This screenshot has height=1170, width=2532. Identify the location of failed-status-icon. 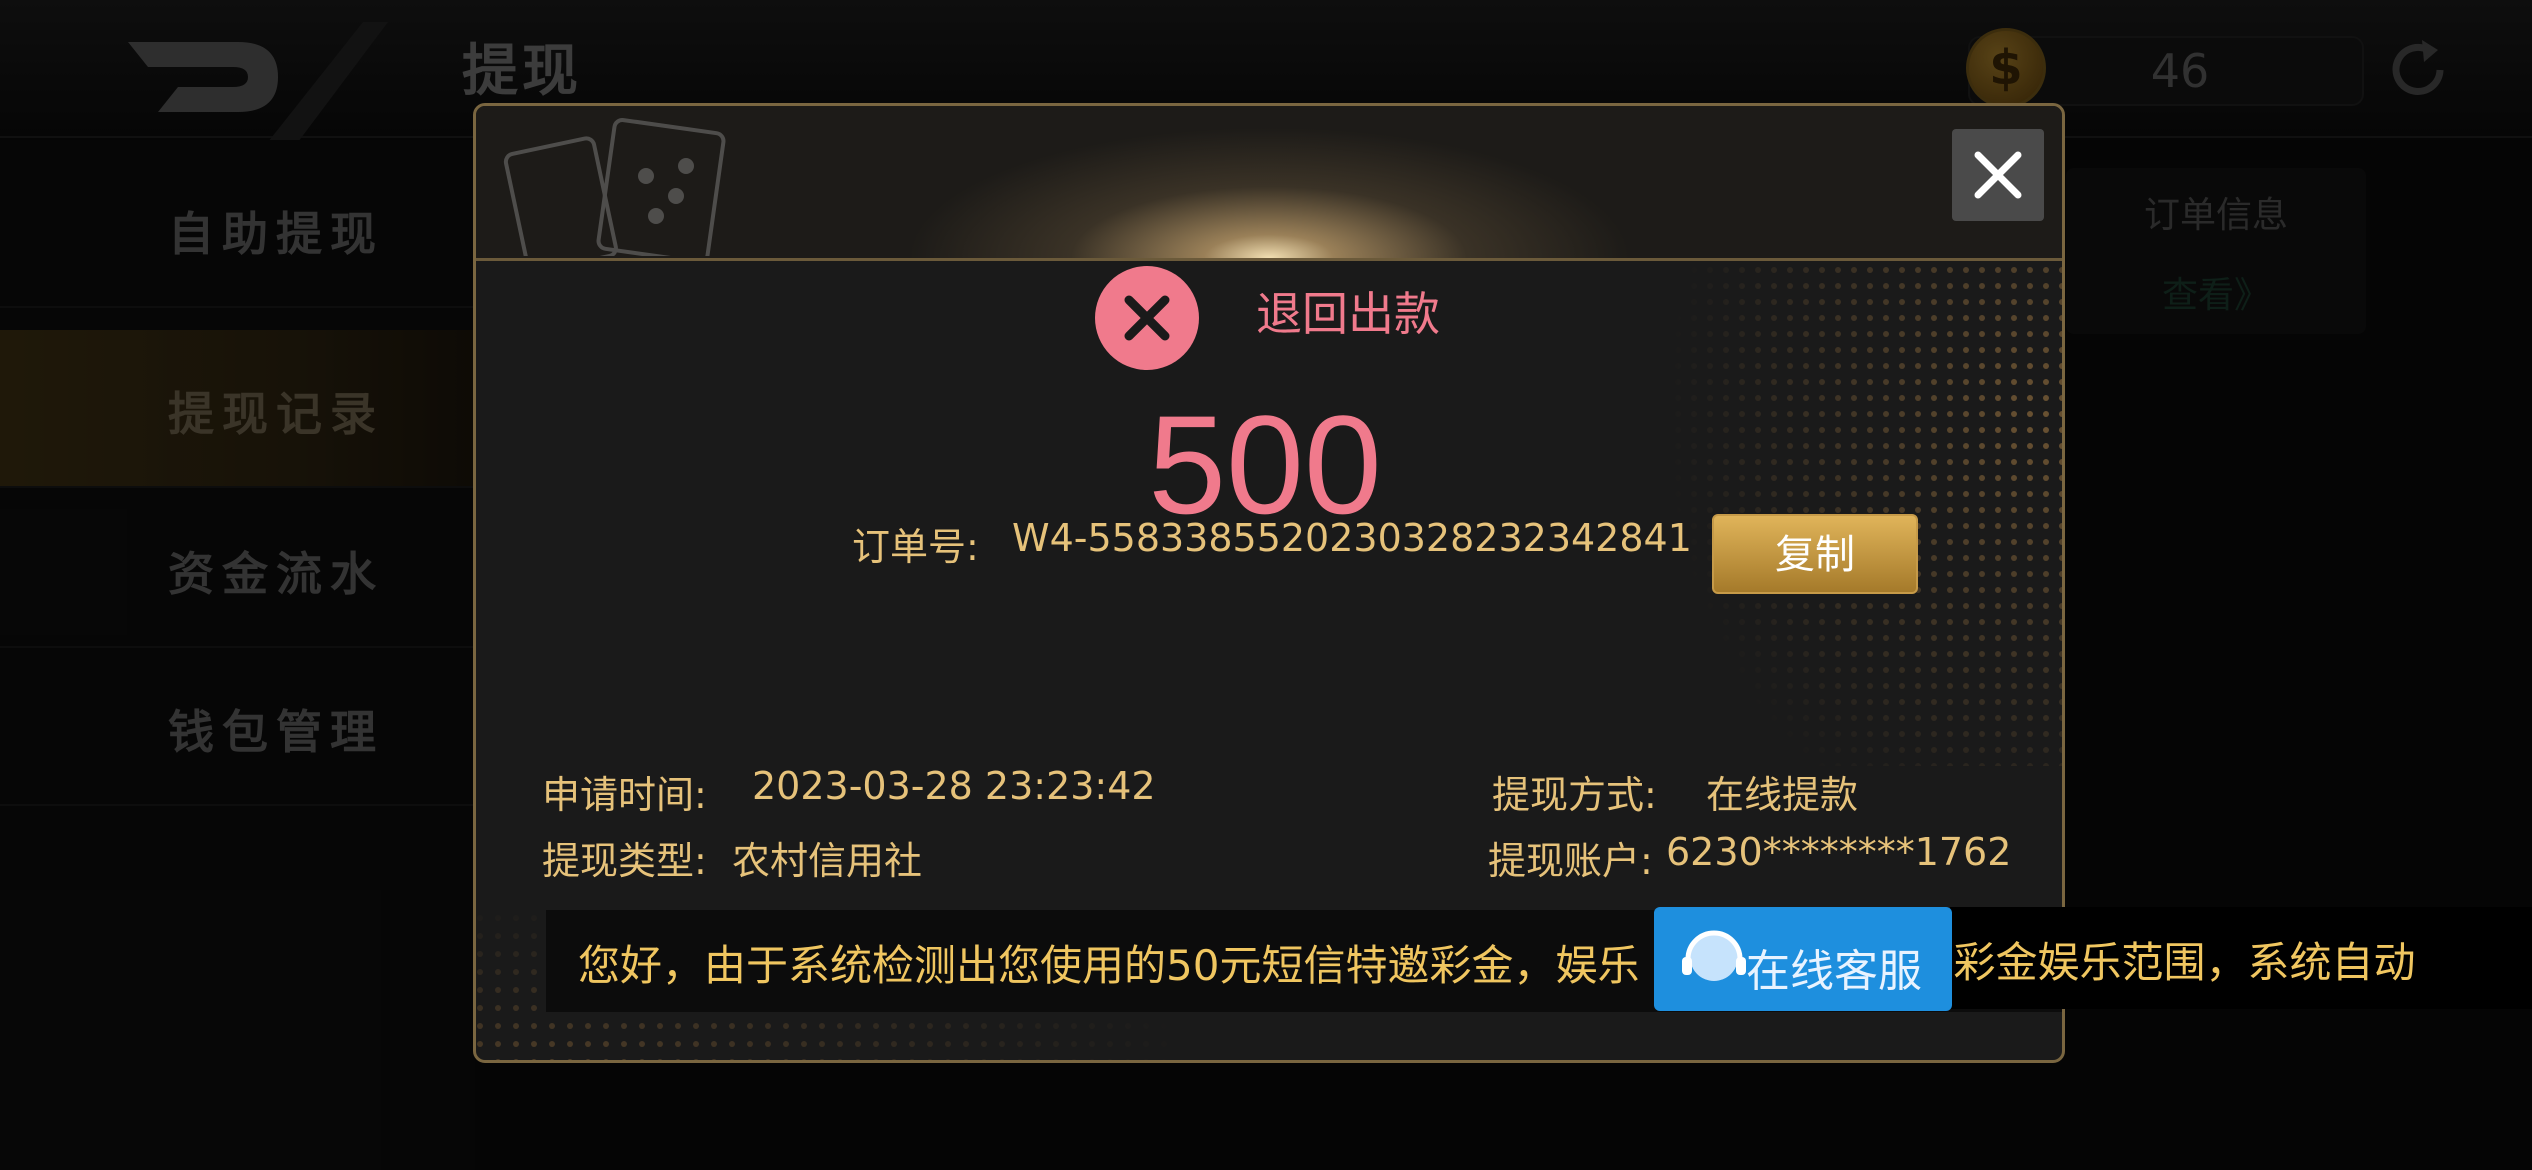
(1147, 318).